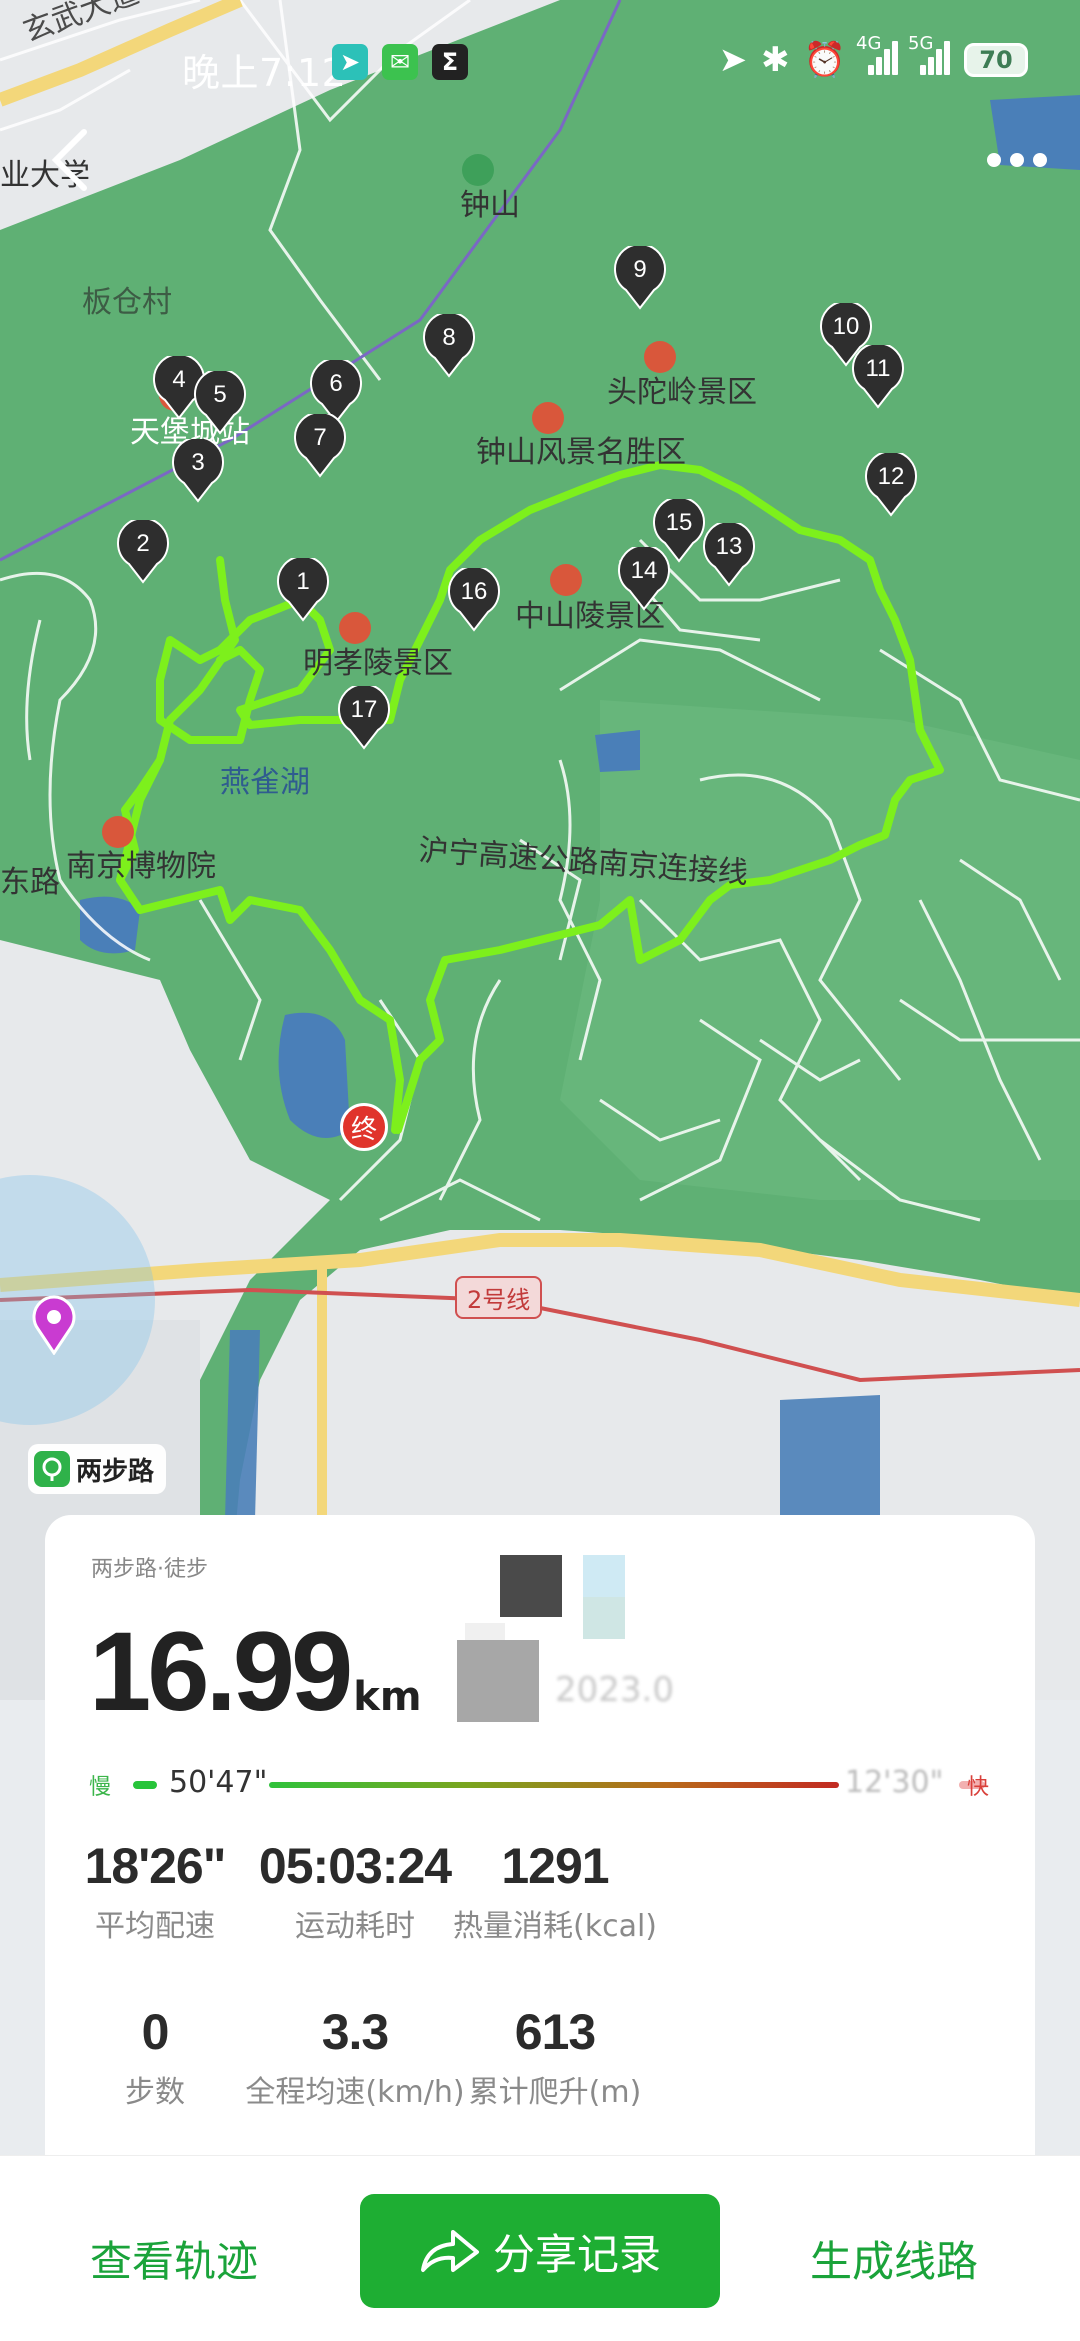 This screenshot has width=1080, height=2341. What do you see at coordinates (449, 337) in the screenshot?
I see `route-marker-number: 8` at bounding box center [449, 337].